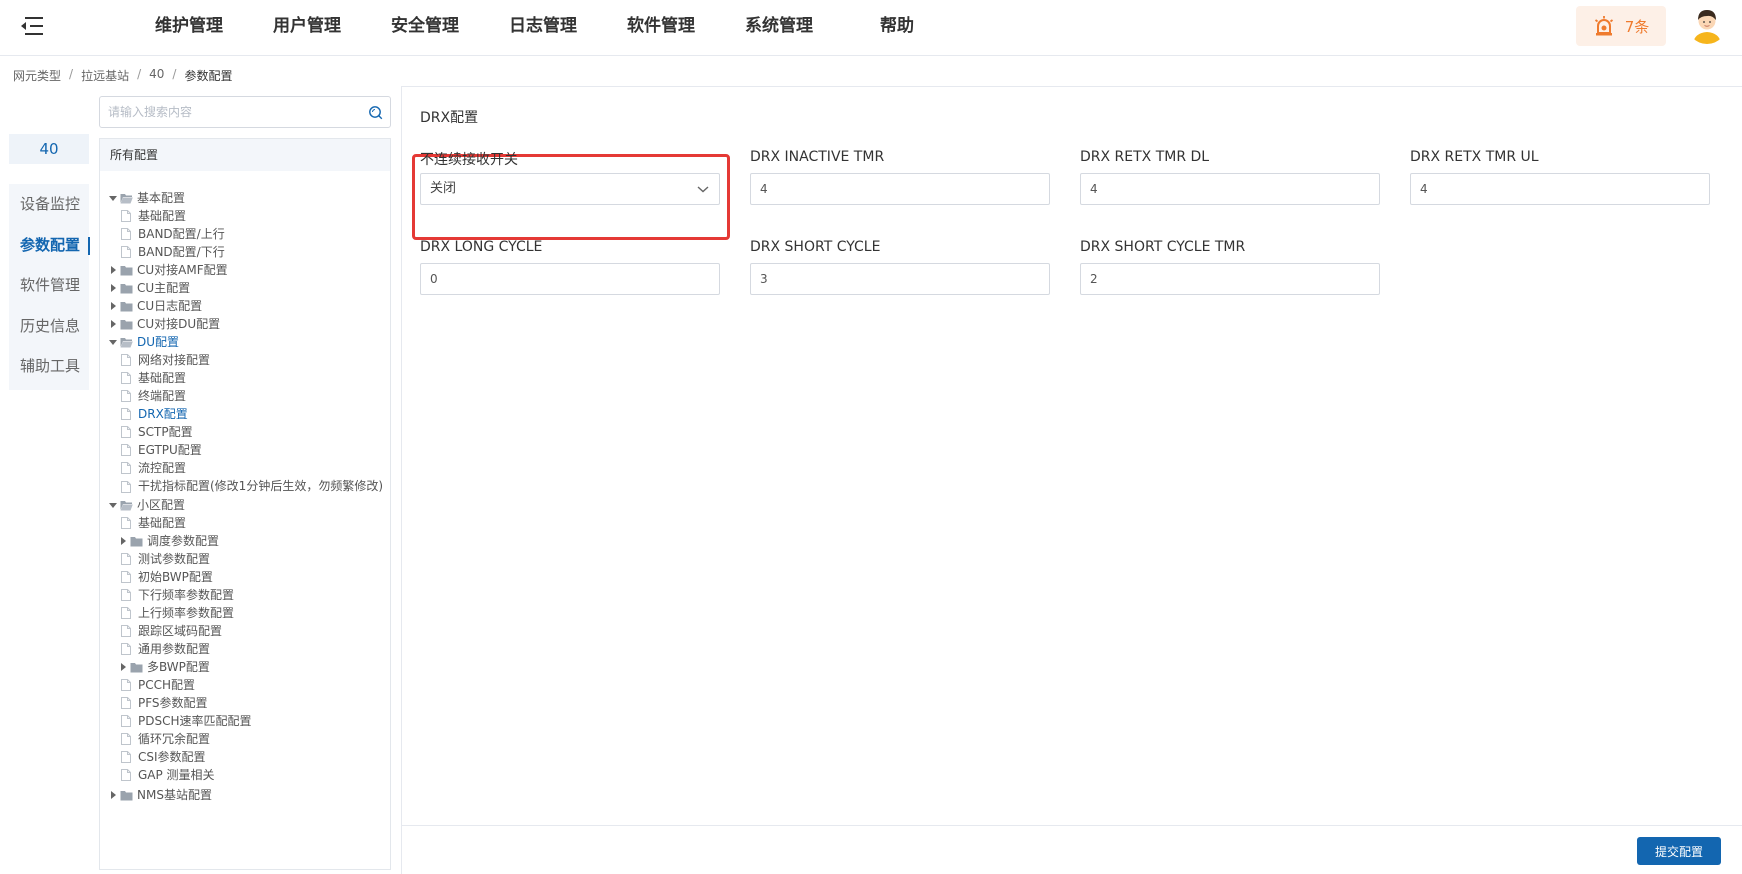 This screenshot has width=1742, height=874. What do you see at coordinates (189, 28) in the screenshot?
I see `nav-maintenance: 维护管理` at bounding box center [189, 28].